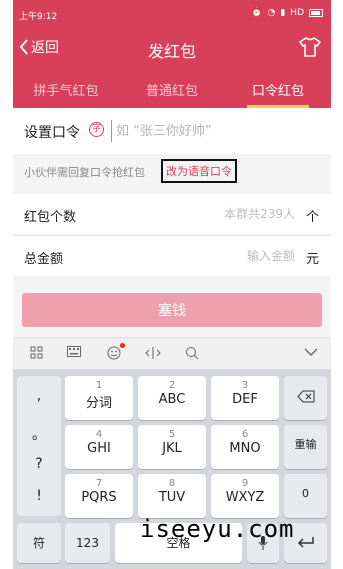 This screenshot has height=569, width=343. Describe the element at coordinates (39, 396) in the screenshot. I see `symbol-key: ,` at that location.